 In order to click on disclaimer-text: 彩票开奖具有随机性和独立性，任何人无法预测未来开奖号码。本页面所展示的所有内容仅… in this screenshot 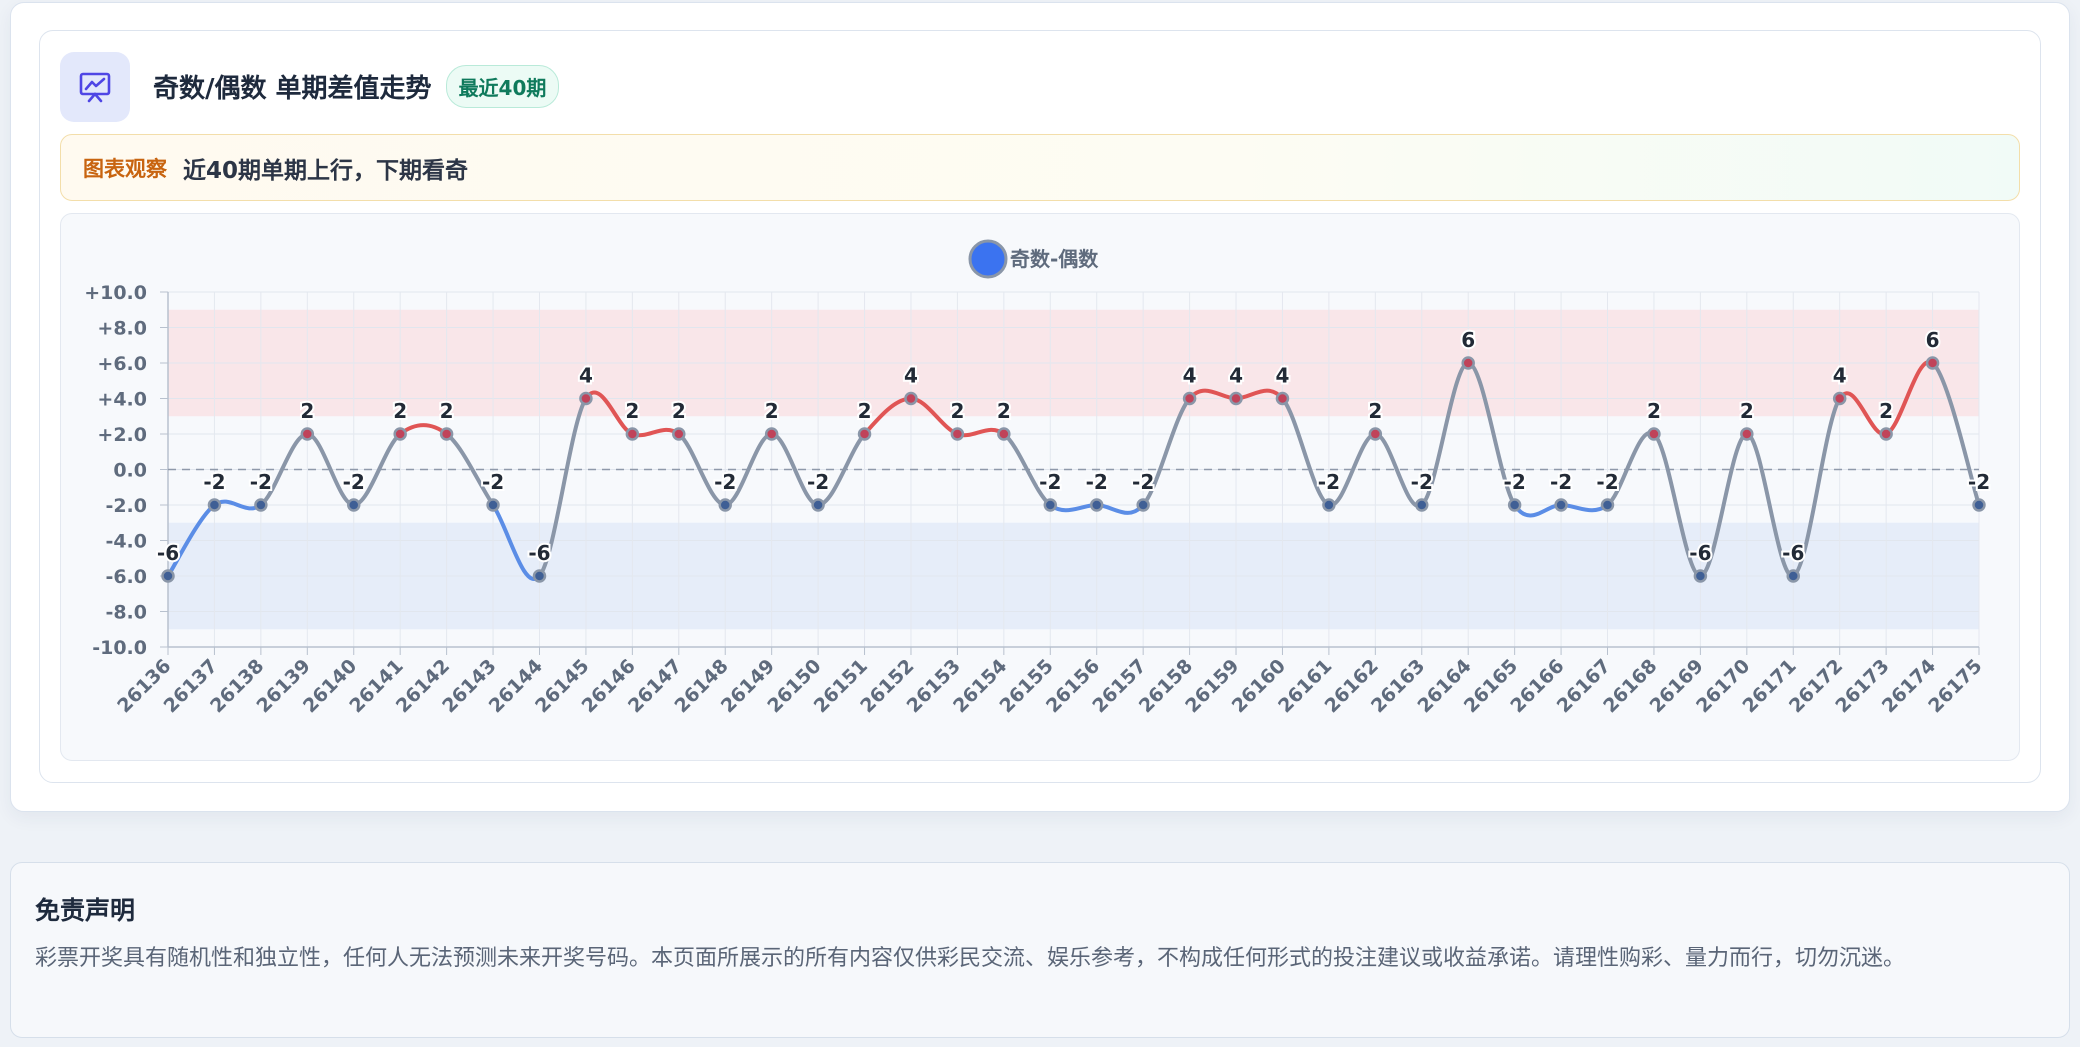, I will do `click(970, 958)`.